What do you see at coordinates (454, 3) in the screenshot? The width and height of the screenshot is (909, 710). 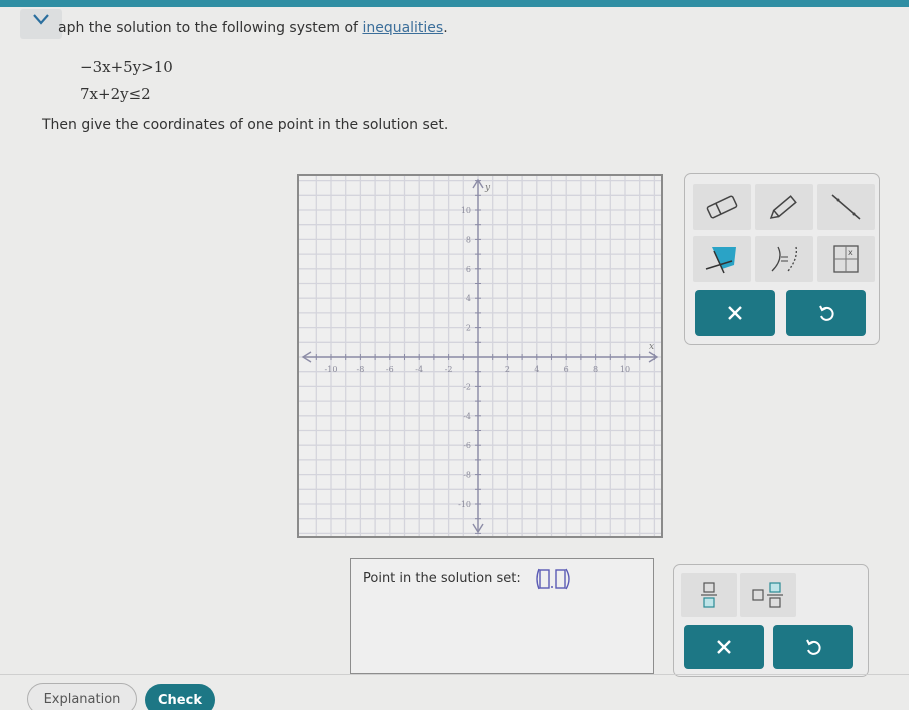 I see `top-accent-bar` at bounding box center [454, 3].